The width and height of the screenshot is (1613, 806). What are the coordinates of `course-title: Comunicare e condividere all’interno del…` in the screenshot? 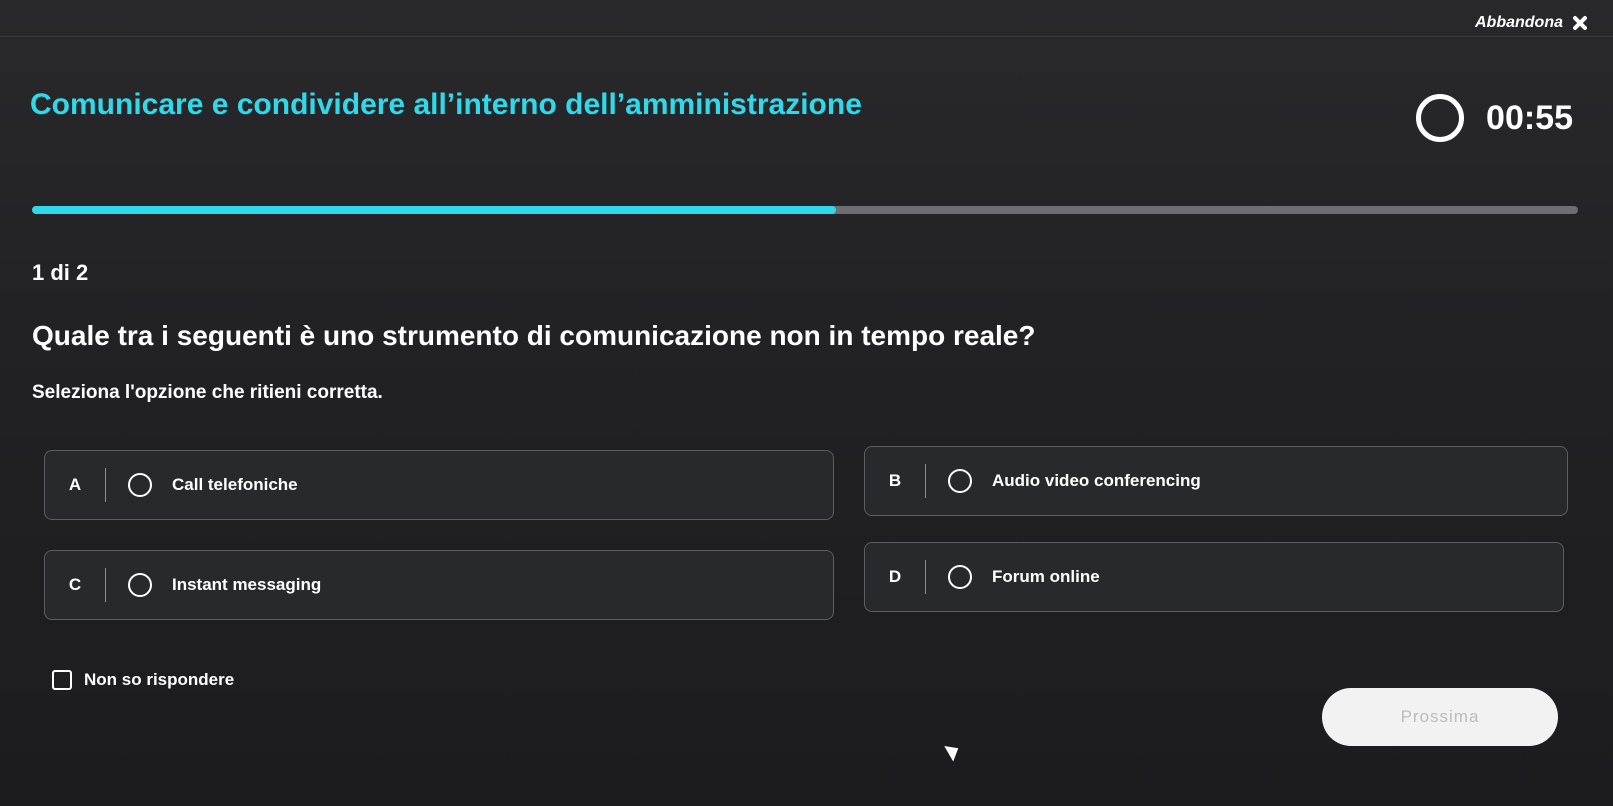 It's located at (446, 105).